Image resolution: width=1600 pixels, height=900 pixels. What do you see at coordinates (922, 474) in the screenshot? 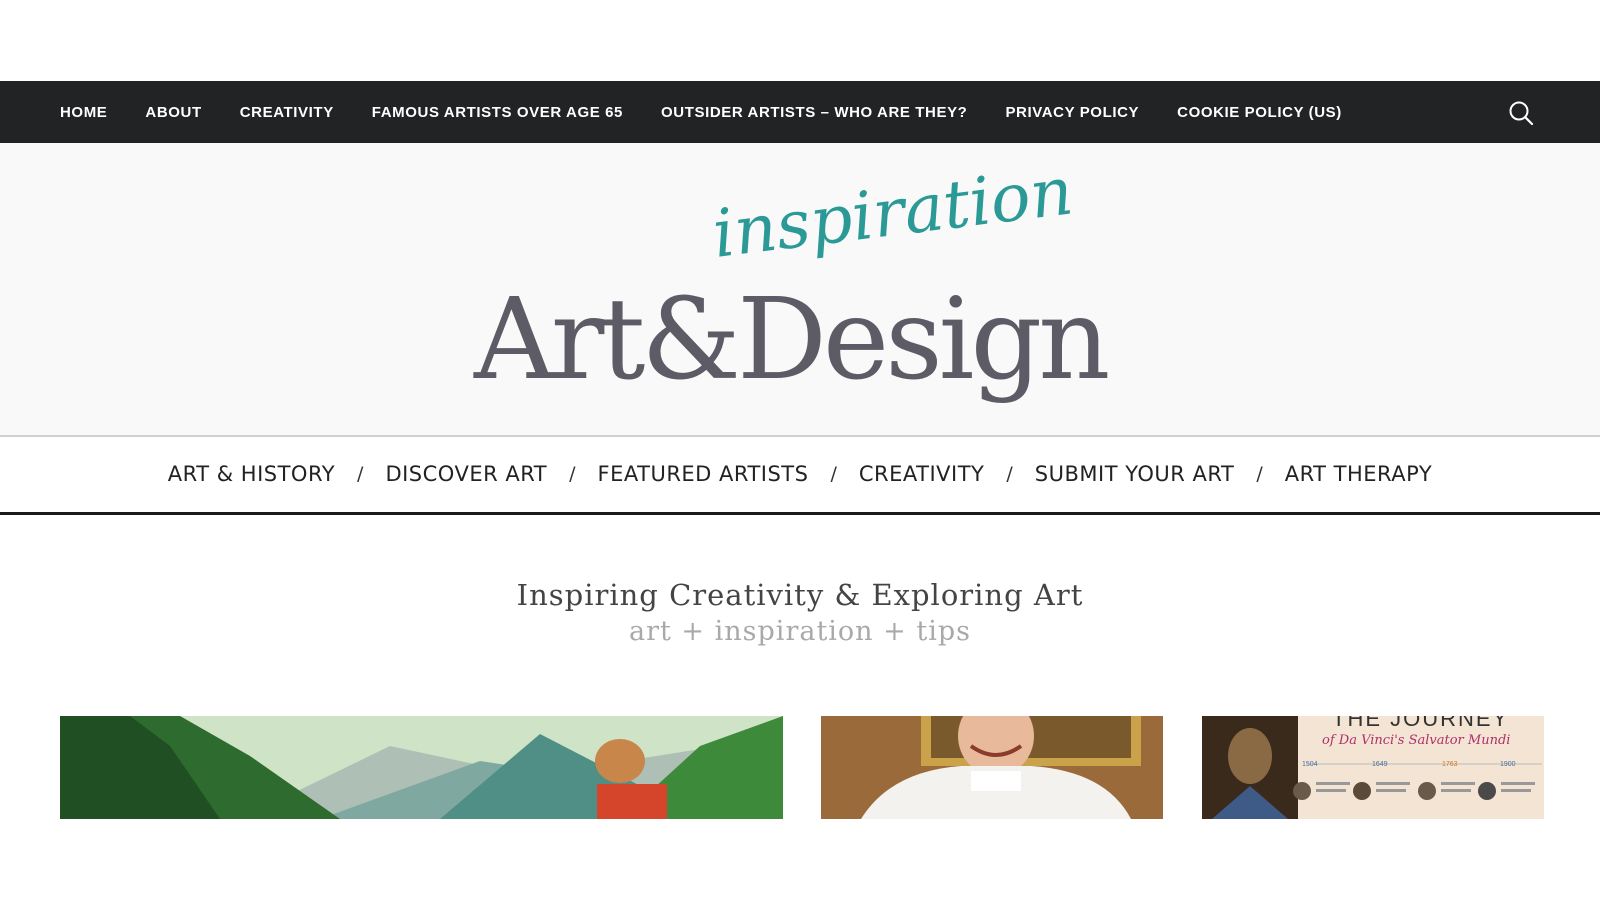
I see `category-creativity: CREATIVITY` at bounding box center [922, 474].